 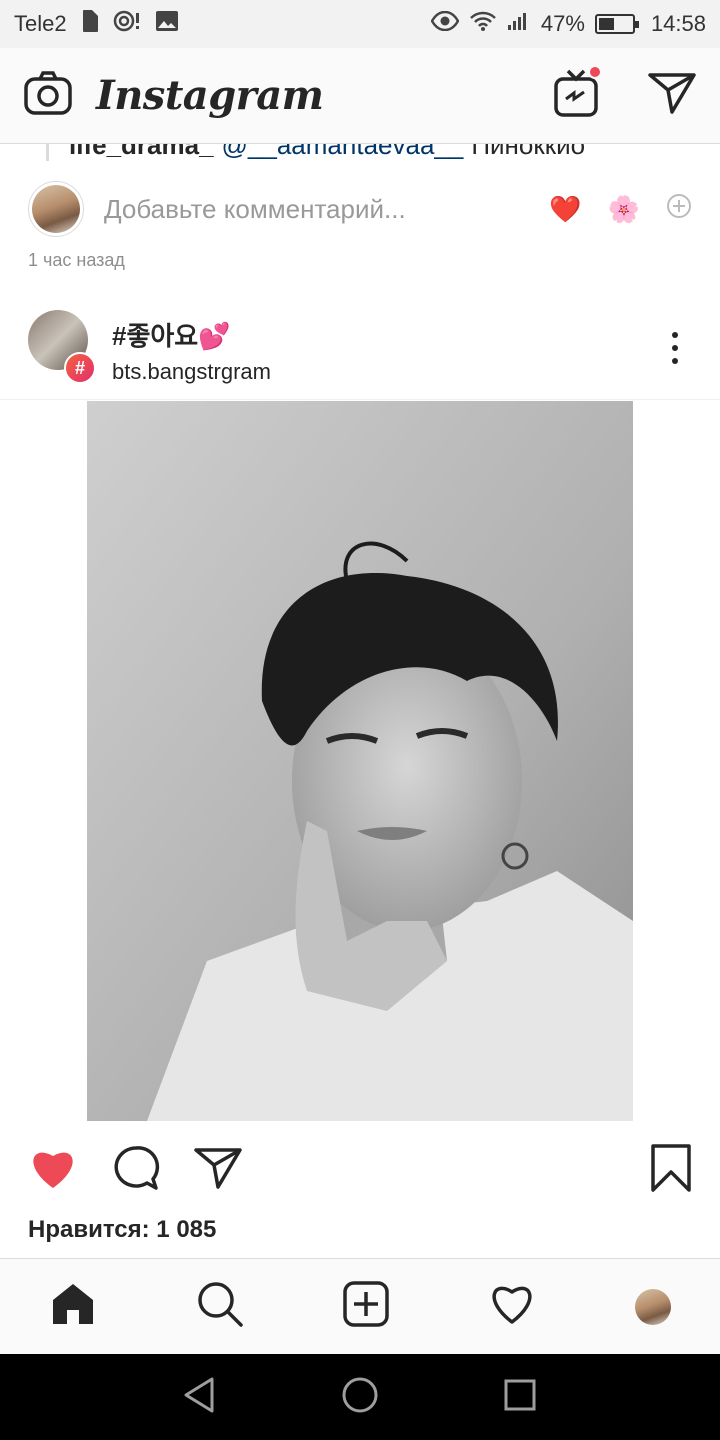 What do you see at coordinates (520, 1397) in the screenshot?
I see `recents-icon` at bounding box center [520, 1397].